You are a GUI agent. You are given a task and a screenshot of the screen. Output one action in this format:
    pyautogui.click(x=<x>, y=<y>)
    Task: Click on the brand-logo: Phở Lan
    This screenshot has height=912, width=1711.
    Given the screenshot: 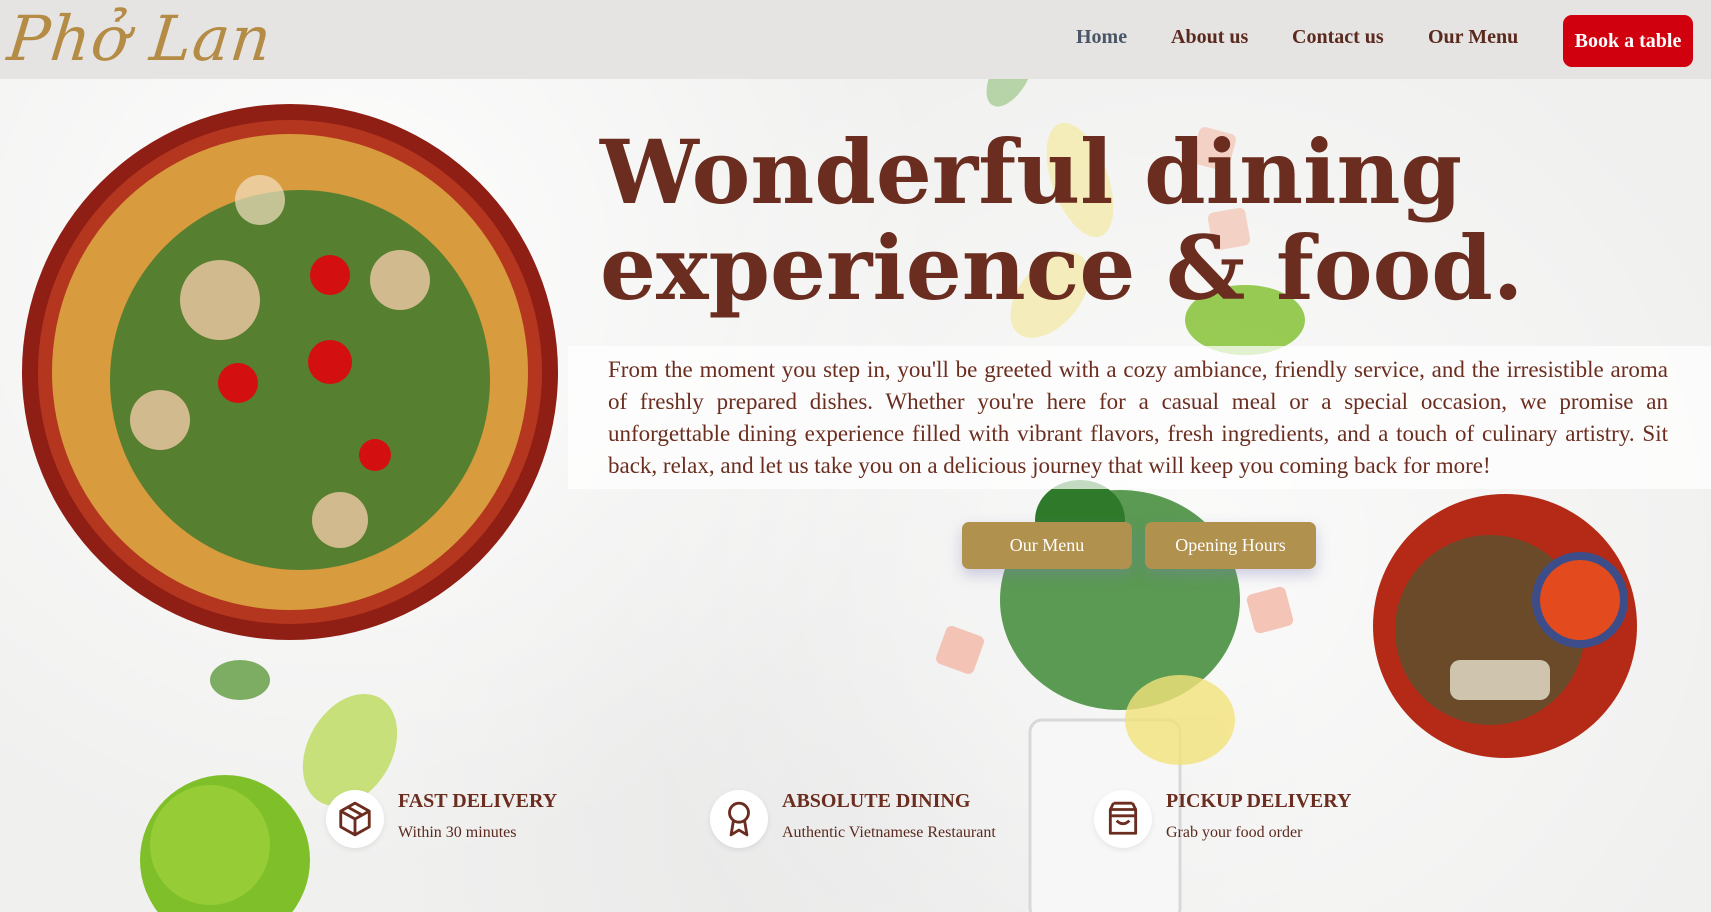 What is the action you would take?
    pyautogui.click(x=139, y=38)
    